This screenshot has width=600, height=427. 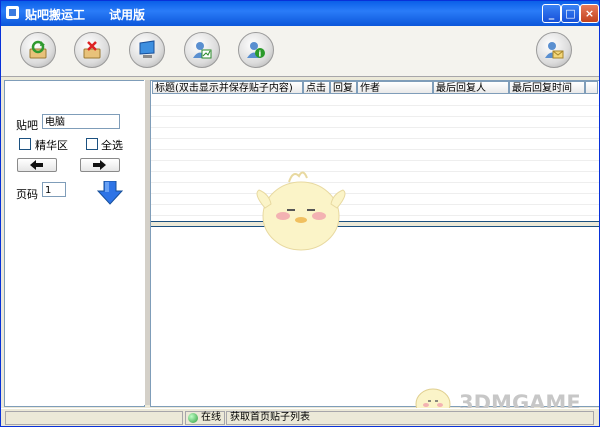 I want to click on user-mail-icon, so click(x=554, y=50).